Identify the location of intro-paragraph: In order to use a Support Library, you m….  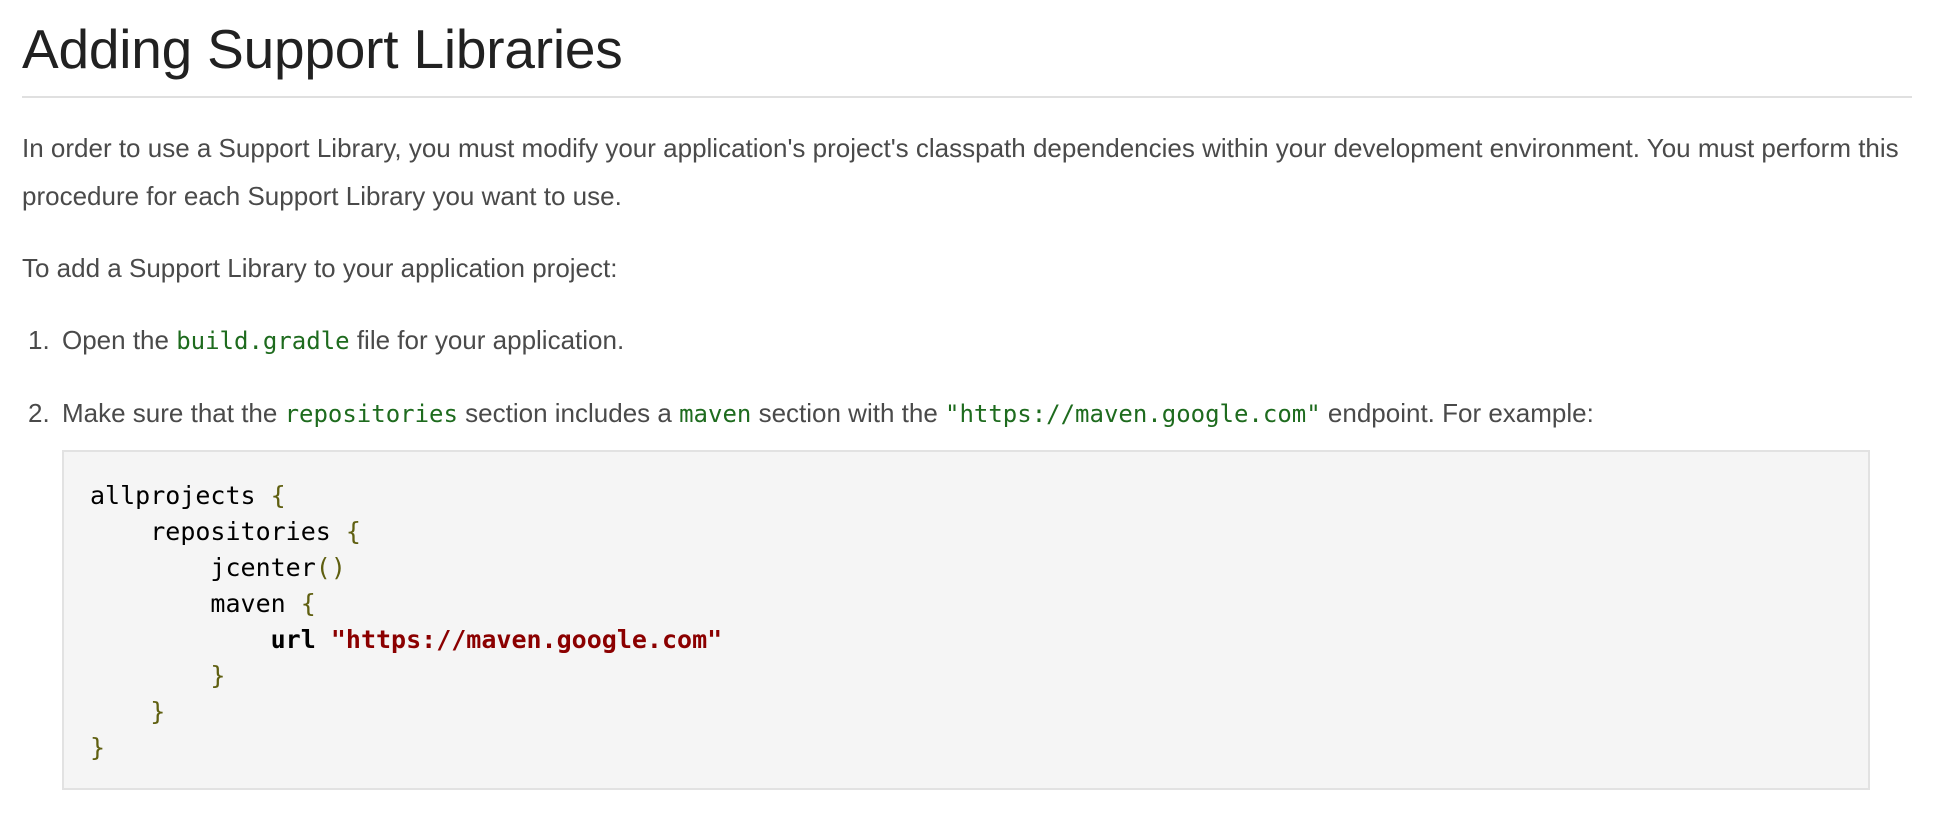
(960, 172).